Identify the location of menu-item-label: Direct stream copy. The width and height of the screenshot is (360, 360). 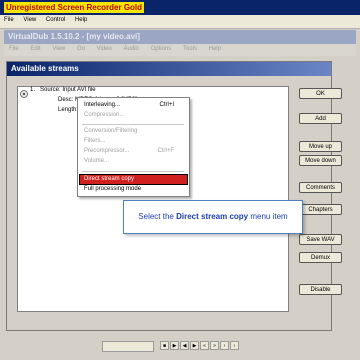
(109, 179).